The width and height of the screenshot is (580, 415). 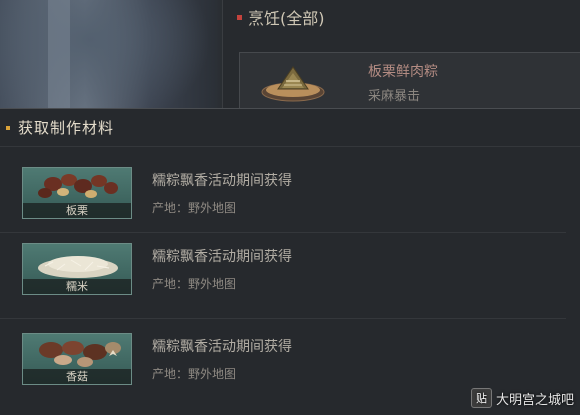 I want to click on glutinous-rice-icon, so click(x=78, y=267).